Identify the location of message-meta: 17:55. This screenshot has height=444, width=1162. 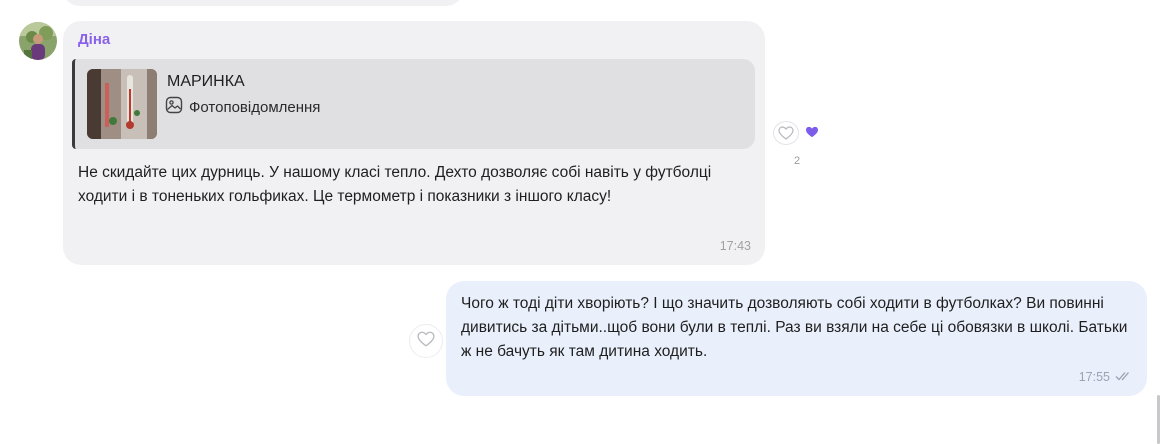
(1106, 377).